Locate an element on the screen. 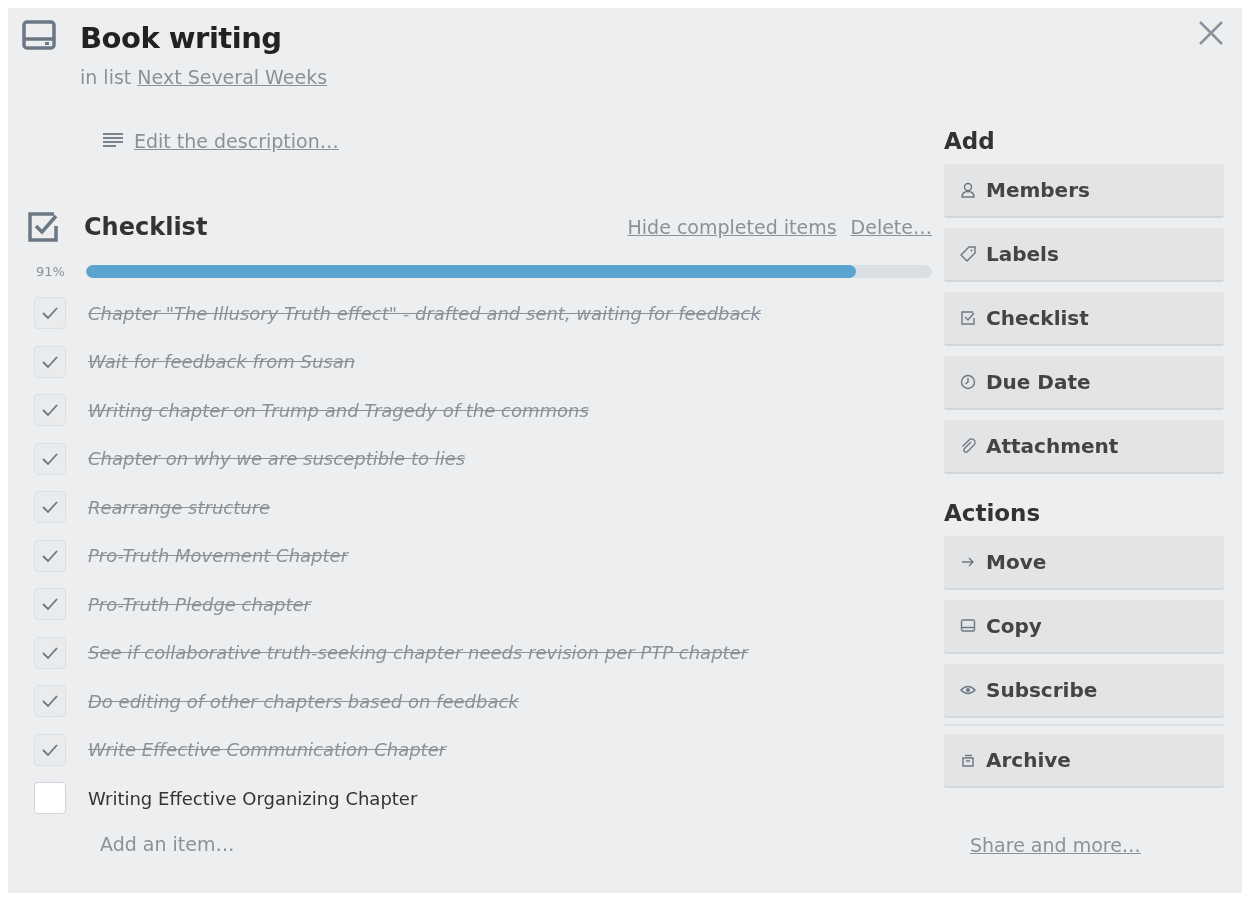 This screenshot has width=1250, height=901. checklist-item-text: Do editing of other chapters based on feedback is located at coordinates (303, 701).